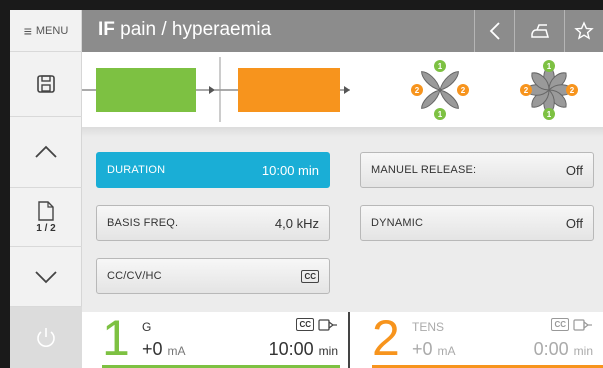  What do you see at coordinates (574, 223) in the screenshot?
I see `dynamic-value: Off` at bounding box center [574, 223].